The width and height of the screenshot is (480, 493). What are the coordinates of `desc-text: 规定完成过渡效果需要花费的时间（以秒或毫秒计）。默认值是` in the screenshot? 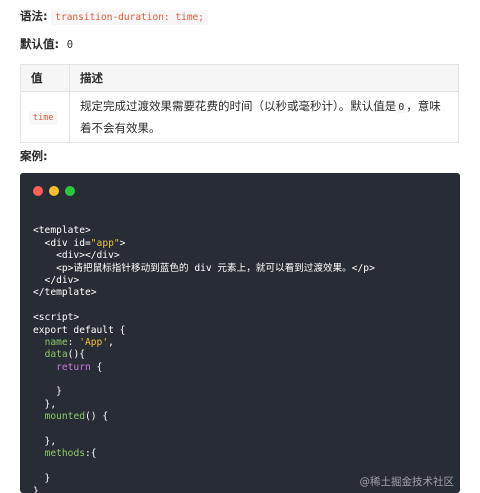 It's located at (238, 106).